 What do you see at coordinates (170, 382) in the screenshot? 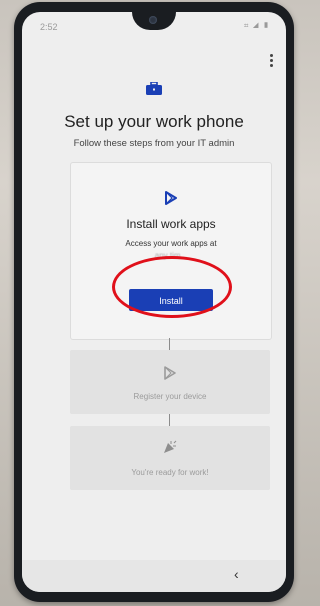
I see `step-card-register-device: Register your device` at bounding box center [170, 382].